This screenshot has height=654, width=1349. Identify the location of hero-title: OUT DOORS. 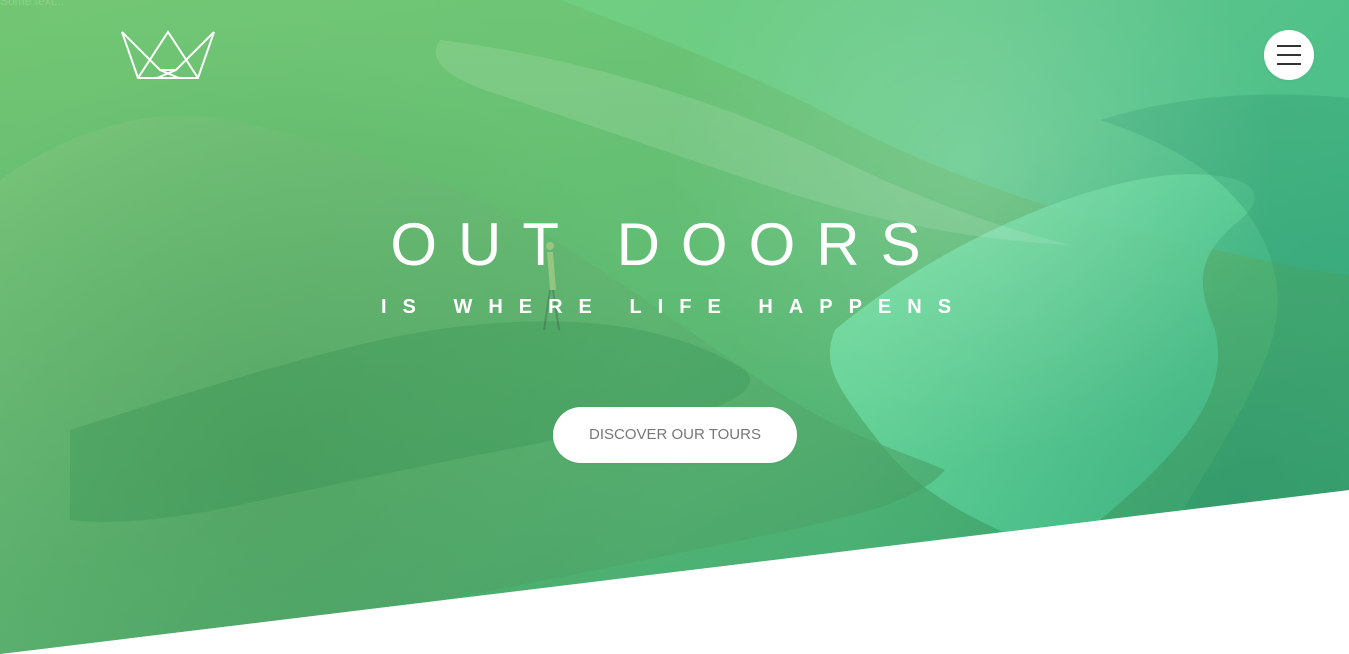
(666, 244).